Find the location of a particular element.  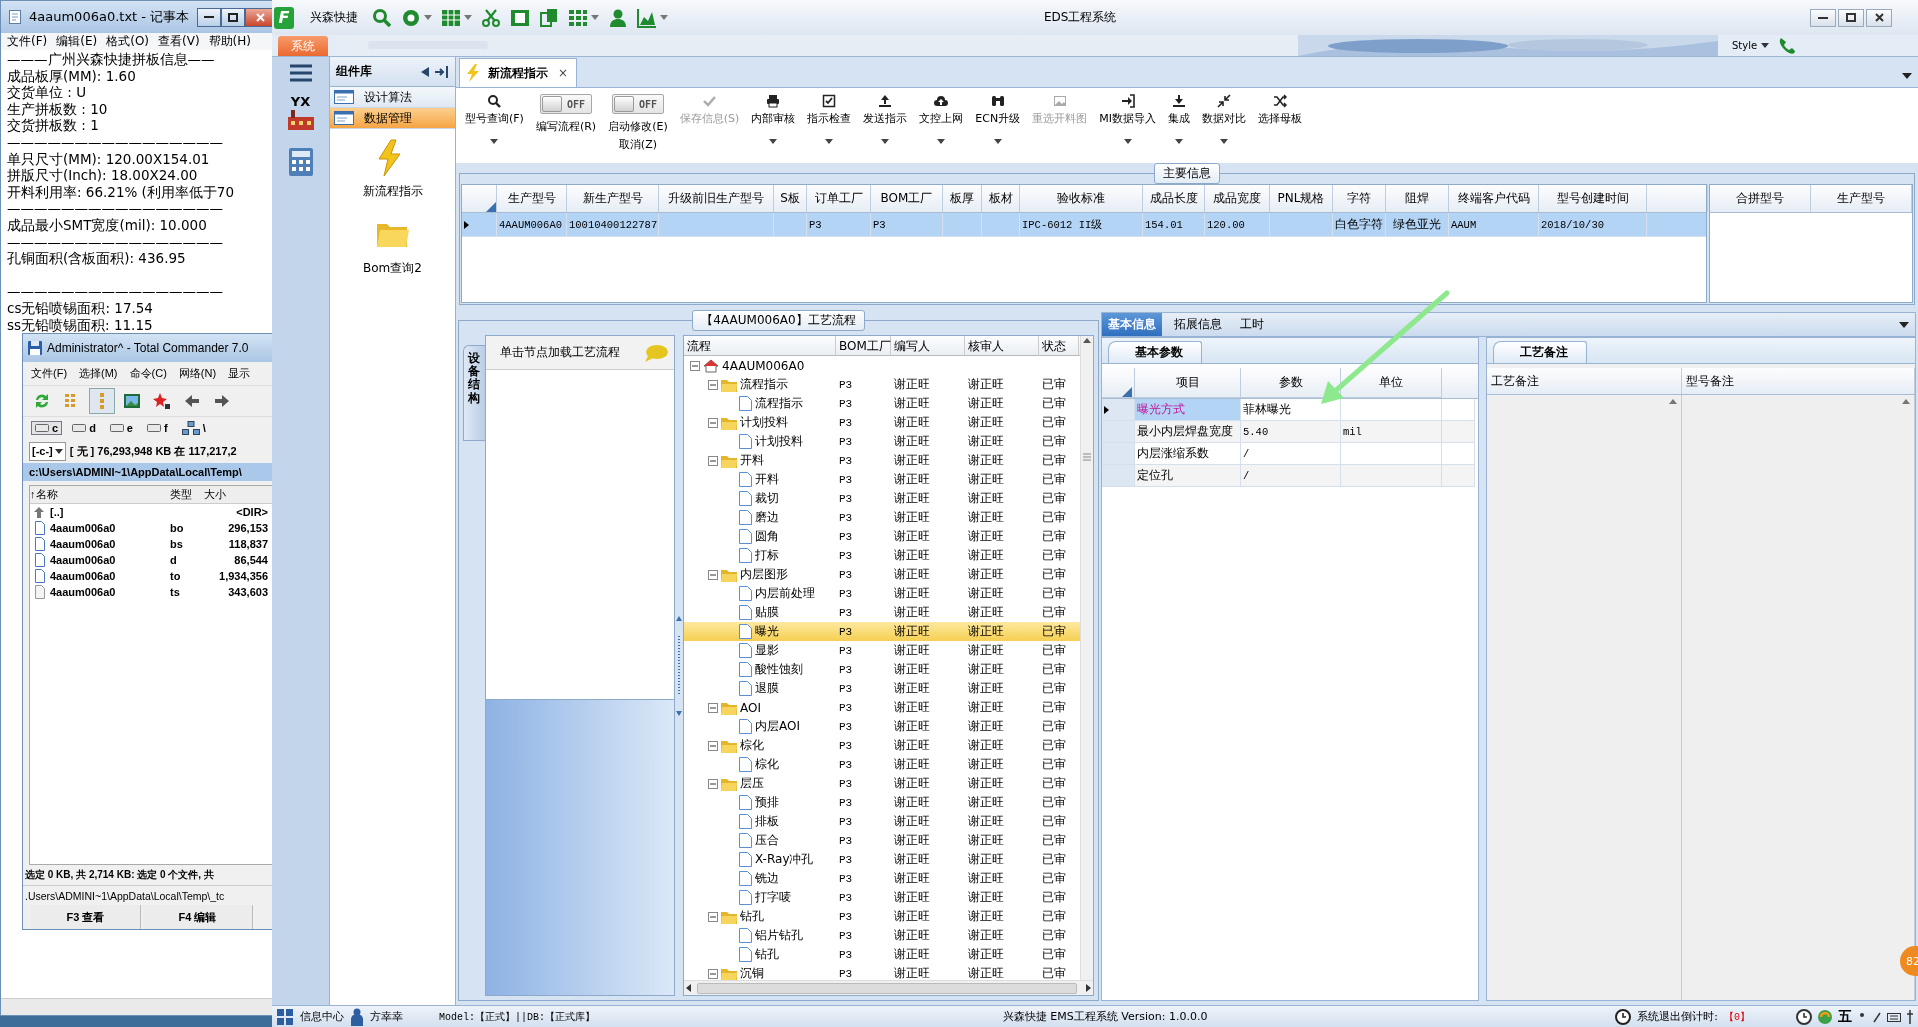

tree-node-label: 铣边 is located at coordinates (767, 878).